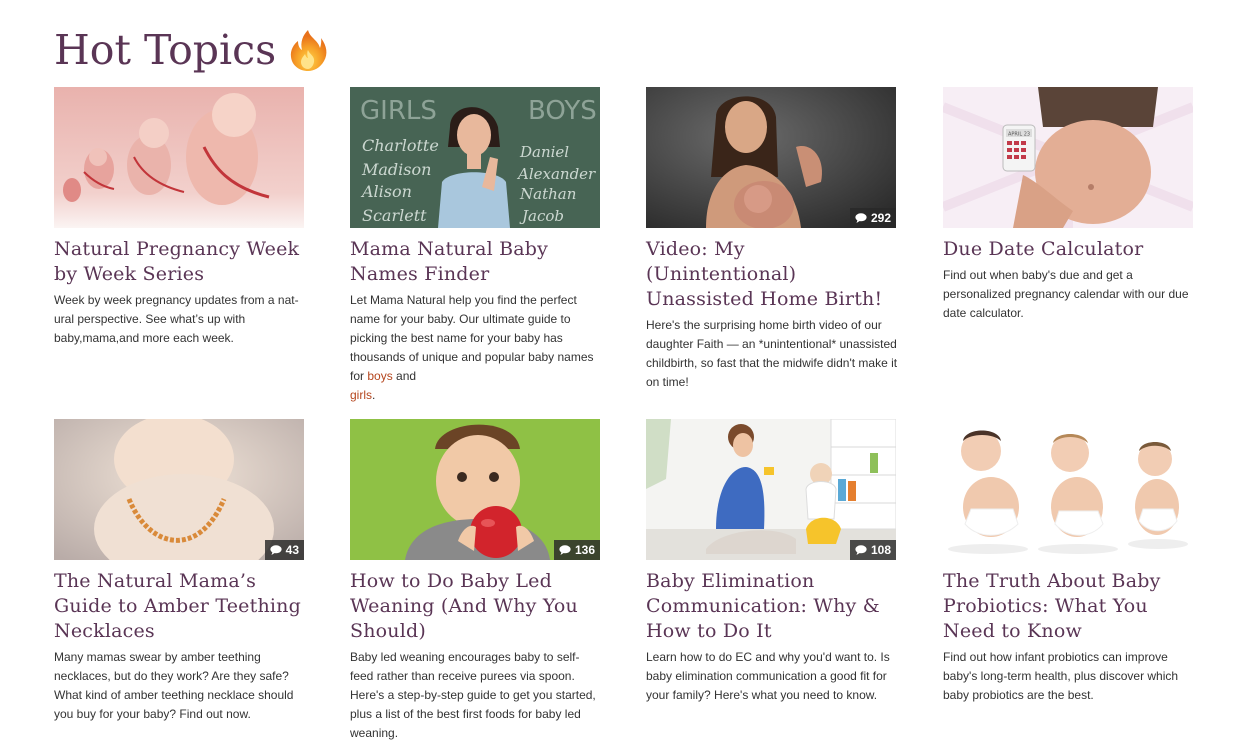 Image resolution: width=1237 pixels, height=752 pixels. Describe the element at coordinates (556, 174) in the screenshot. I see `chalk-boy-name: Alexander` at that location.